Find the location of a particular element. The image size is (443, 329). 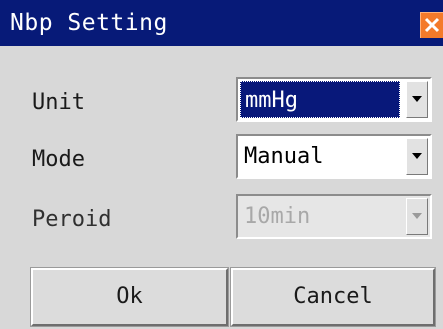

unit-select: mmHg is located at coordinates (334, 99).